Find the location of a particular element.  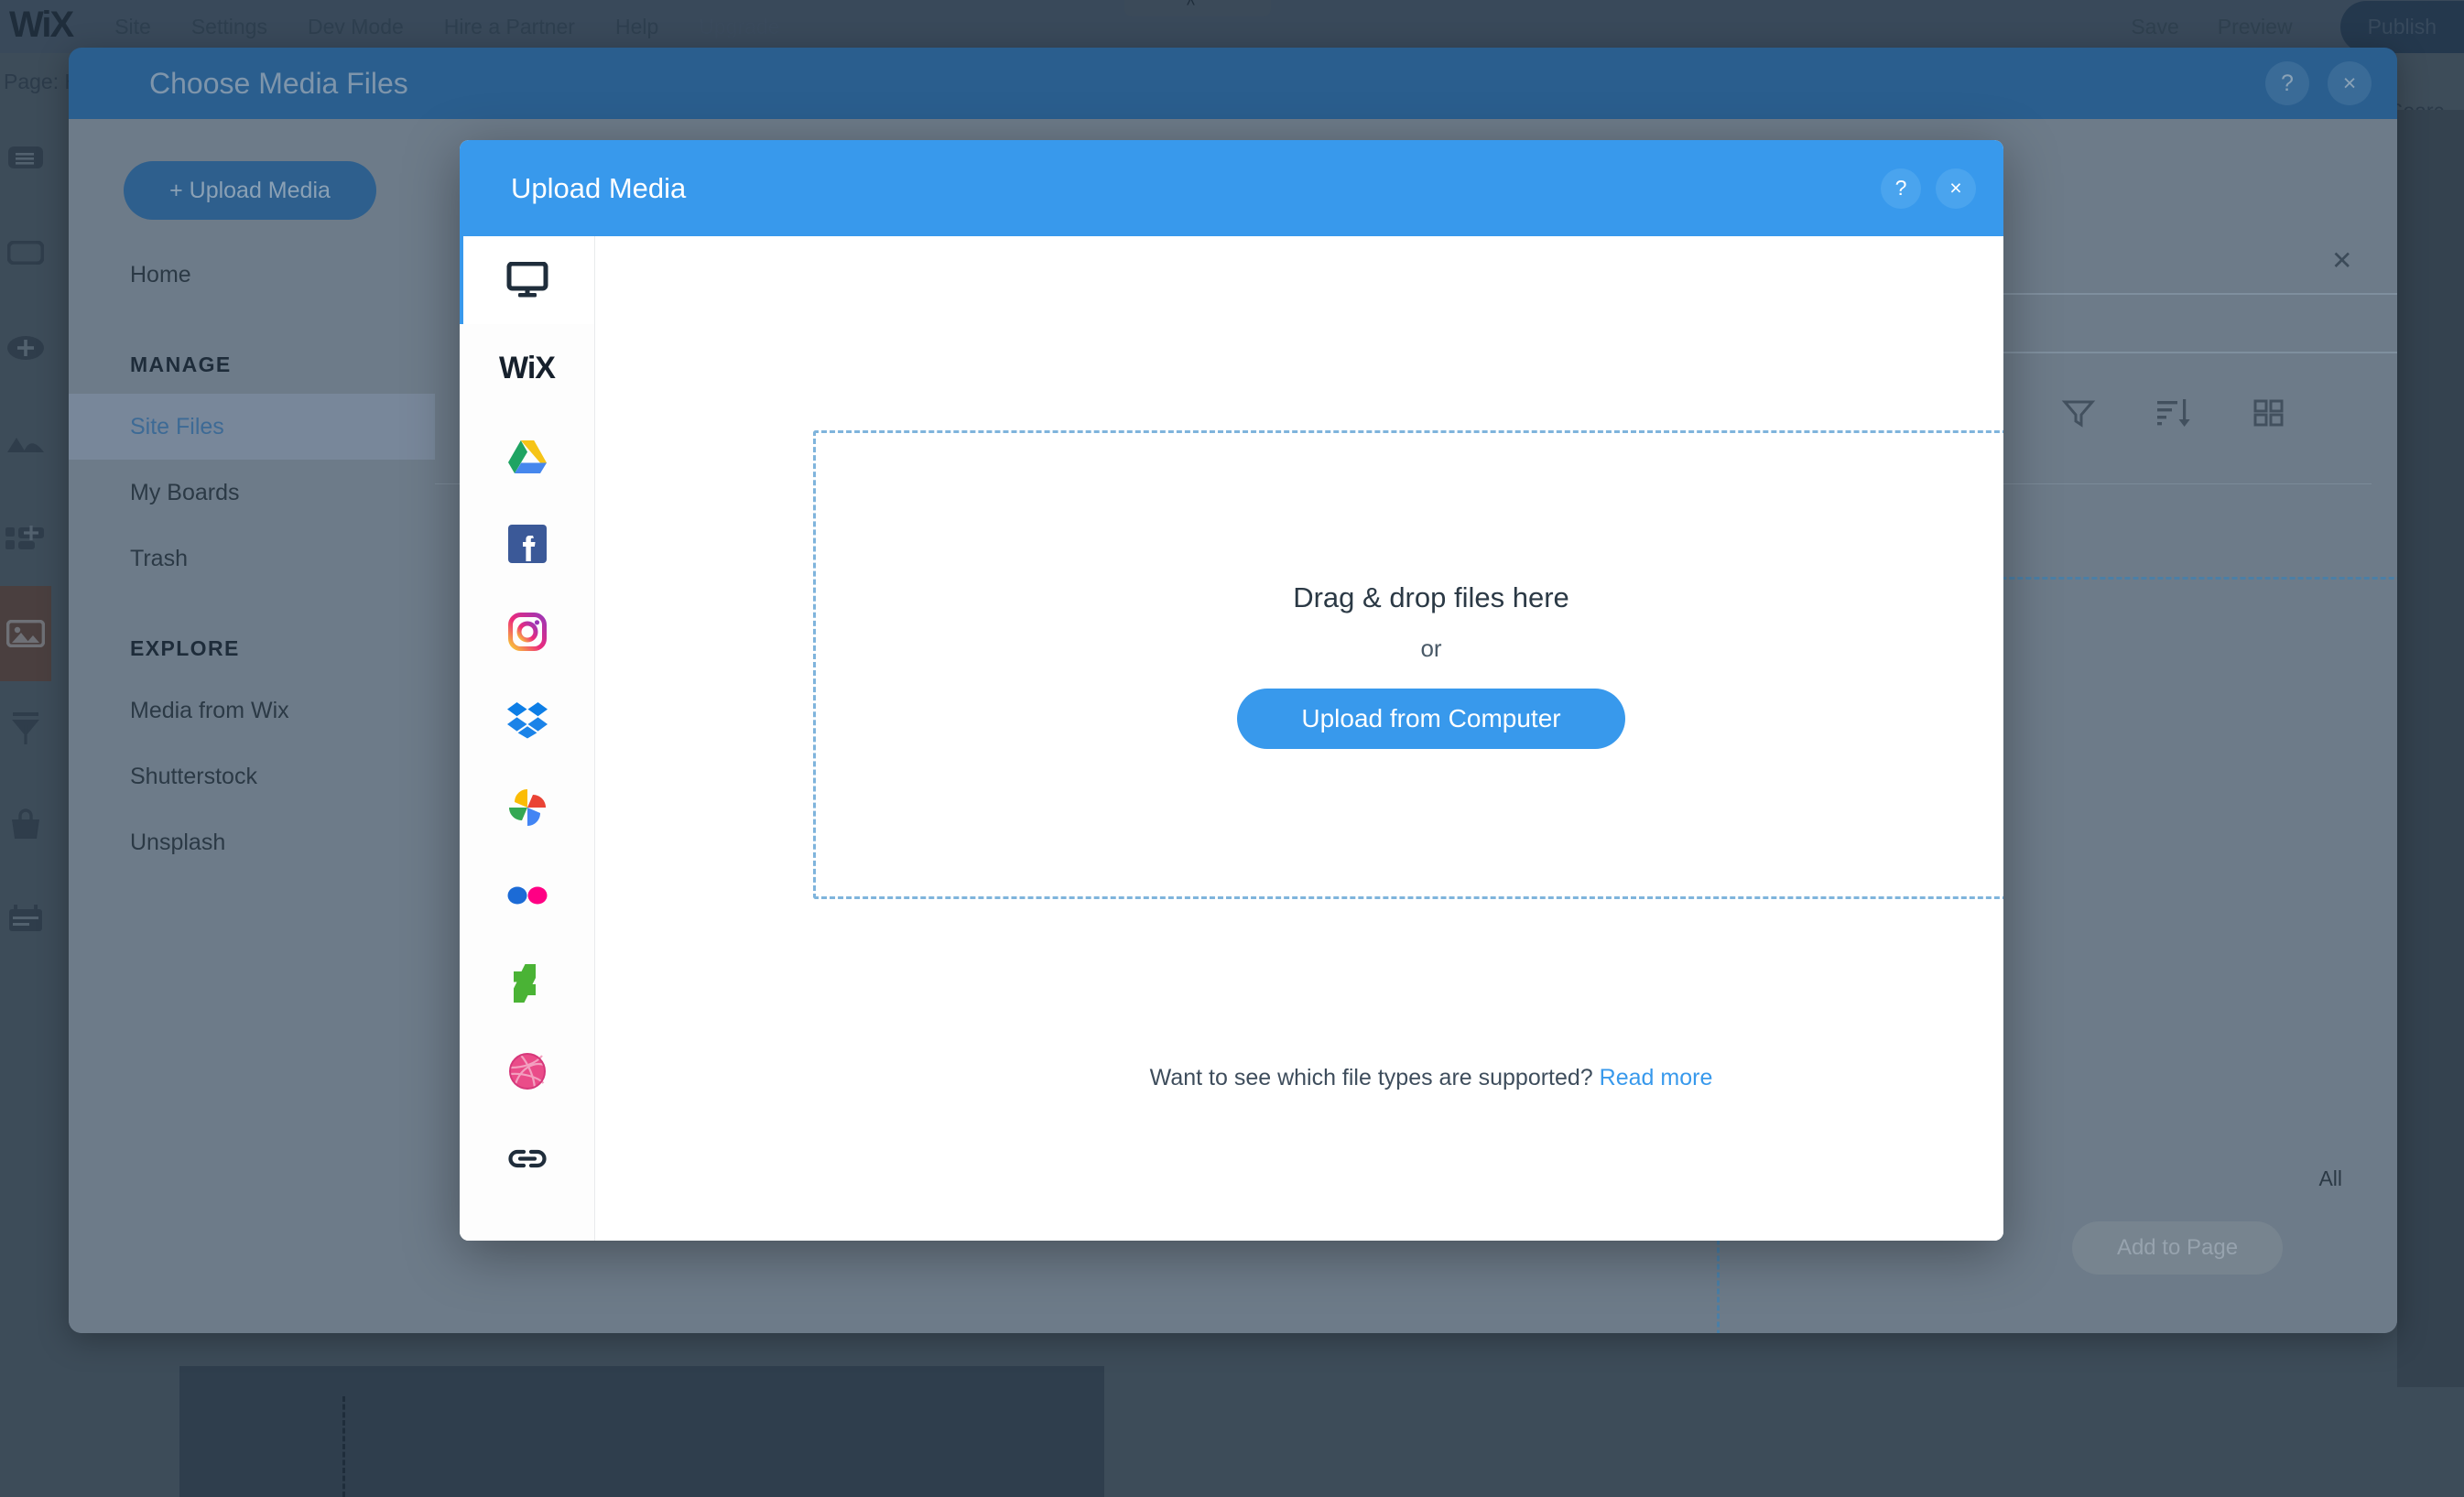

editor-right-panel is located at coordinates (2430, 749).